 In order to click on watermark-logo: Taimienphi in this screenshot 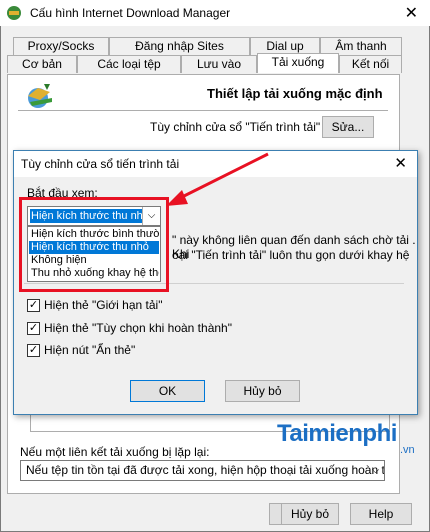, I will do `click(337, 433)`.